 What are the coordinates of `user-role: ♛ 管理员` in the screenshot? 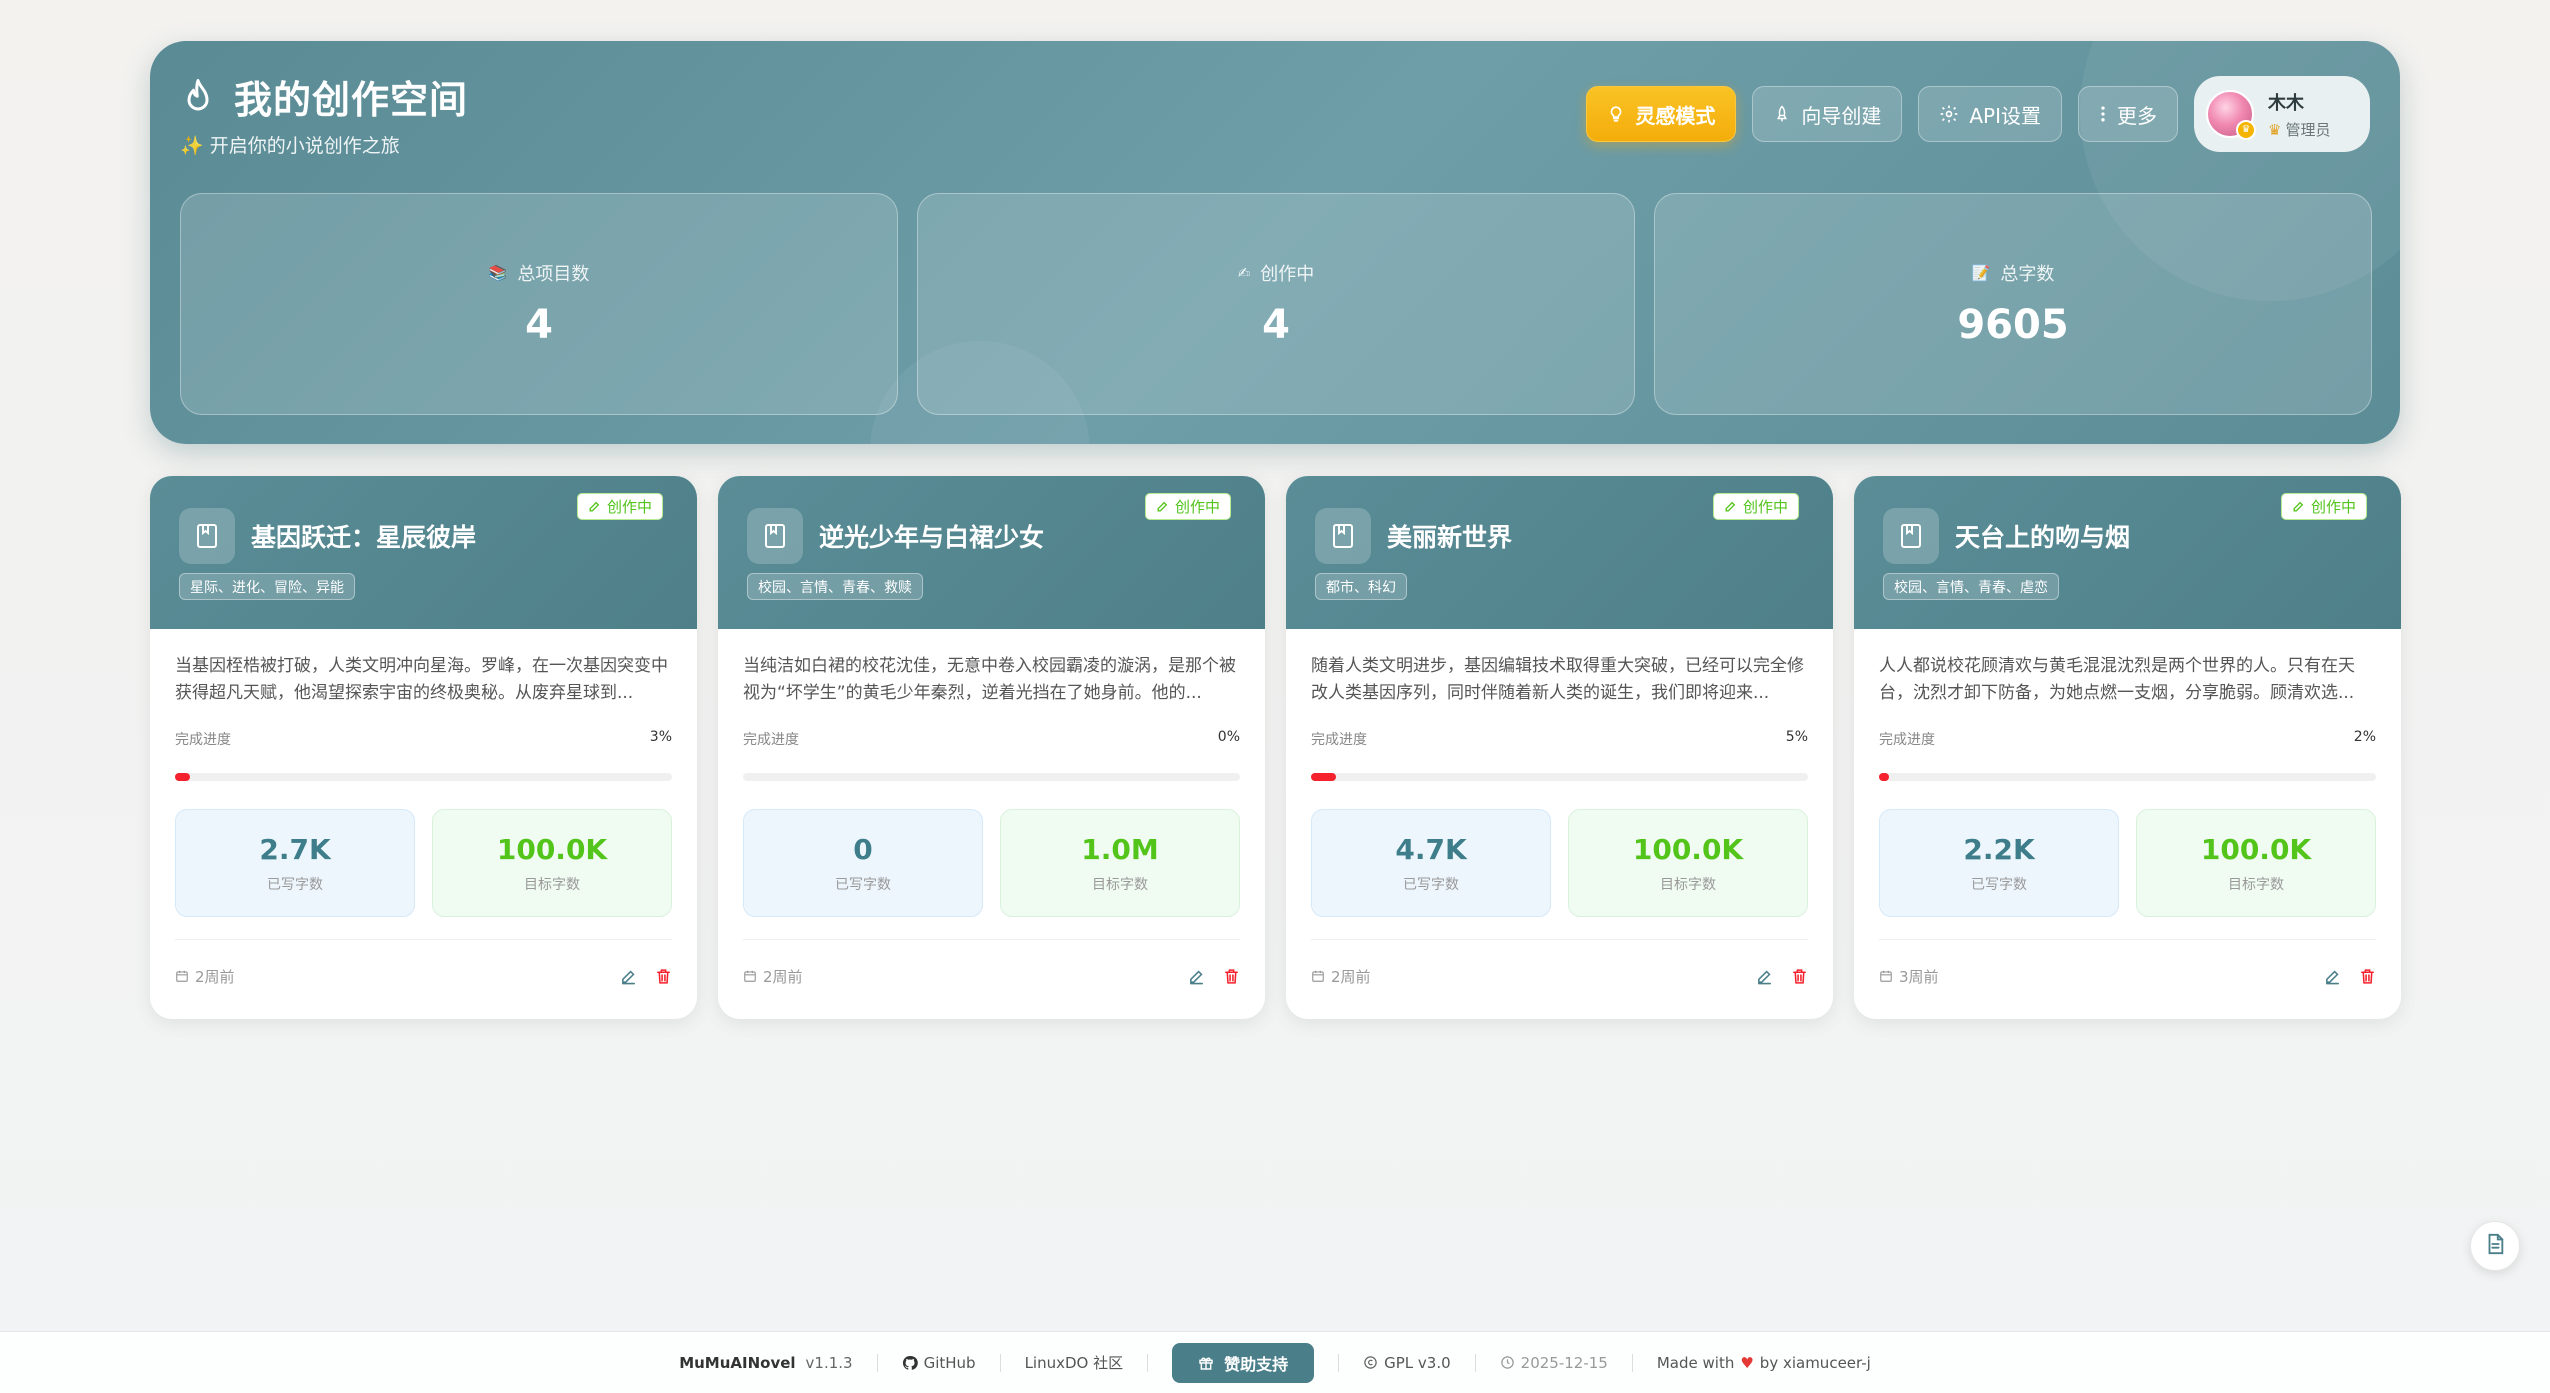 It's located at (2299, 129).